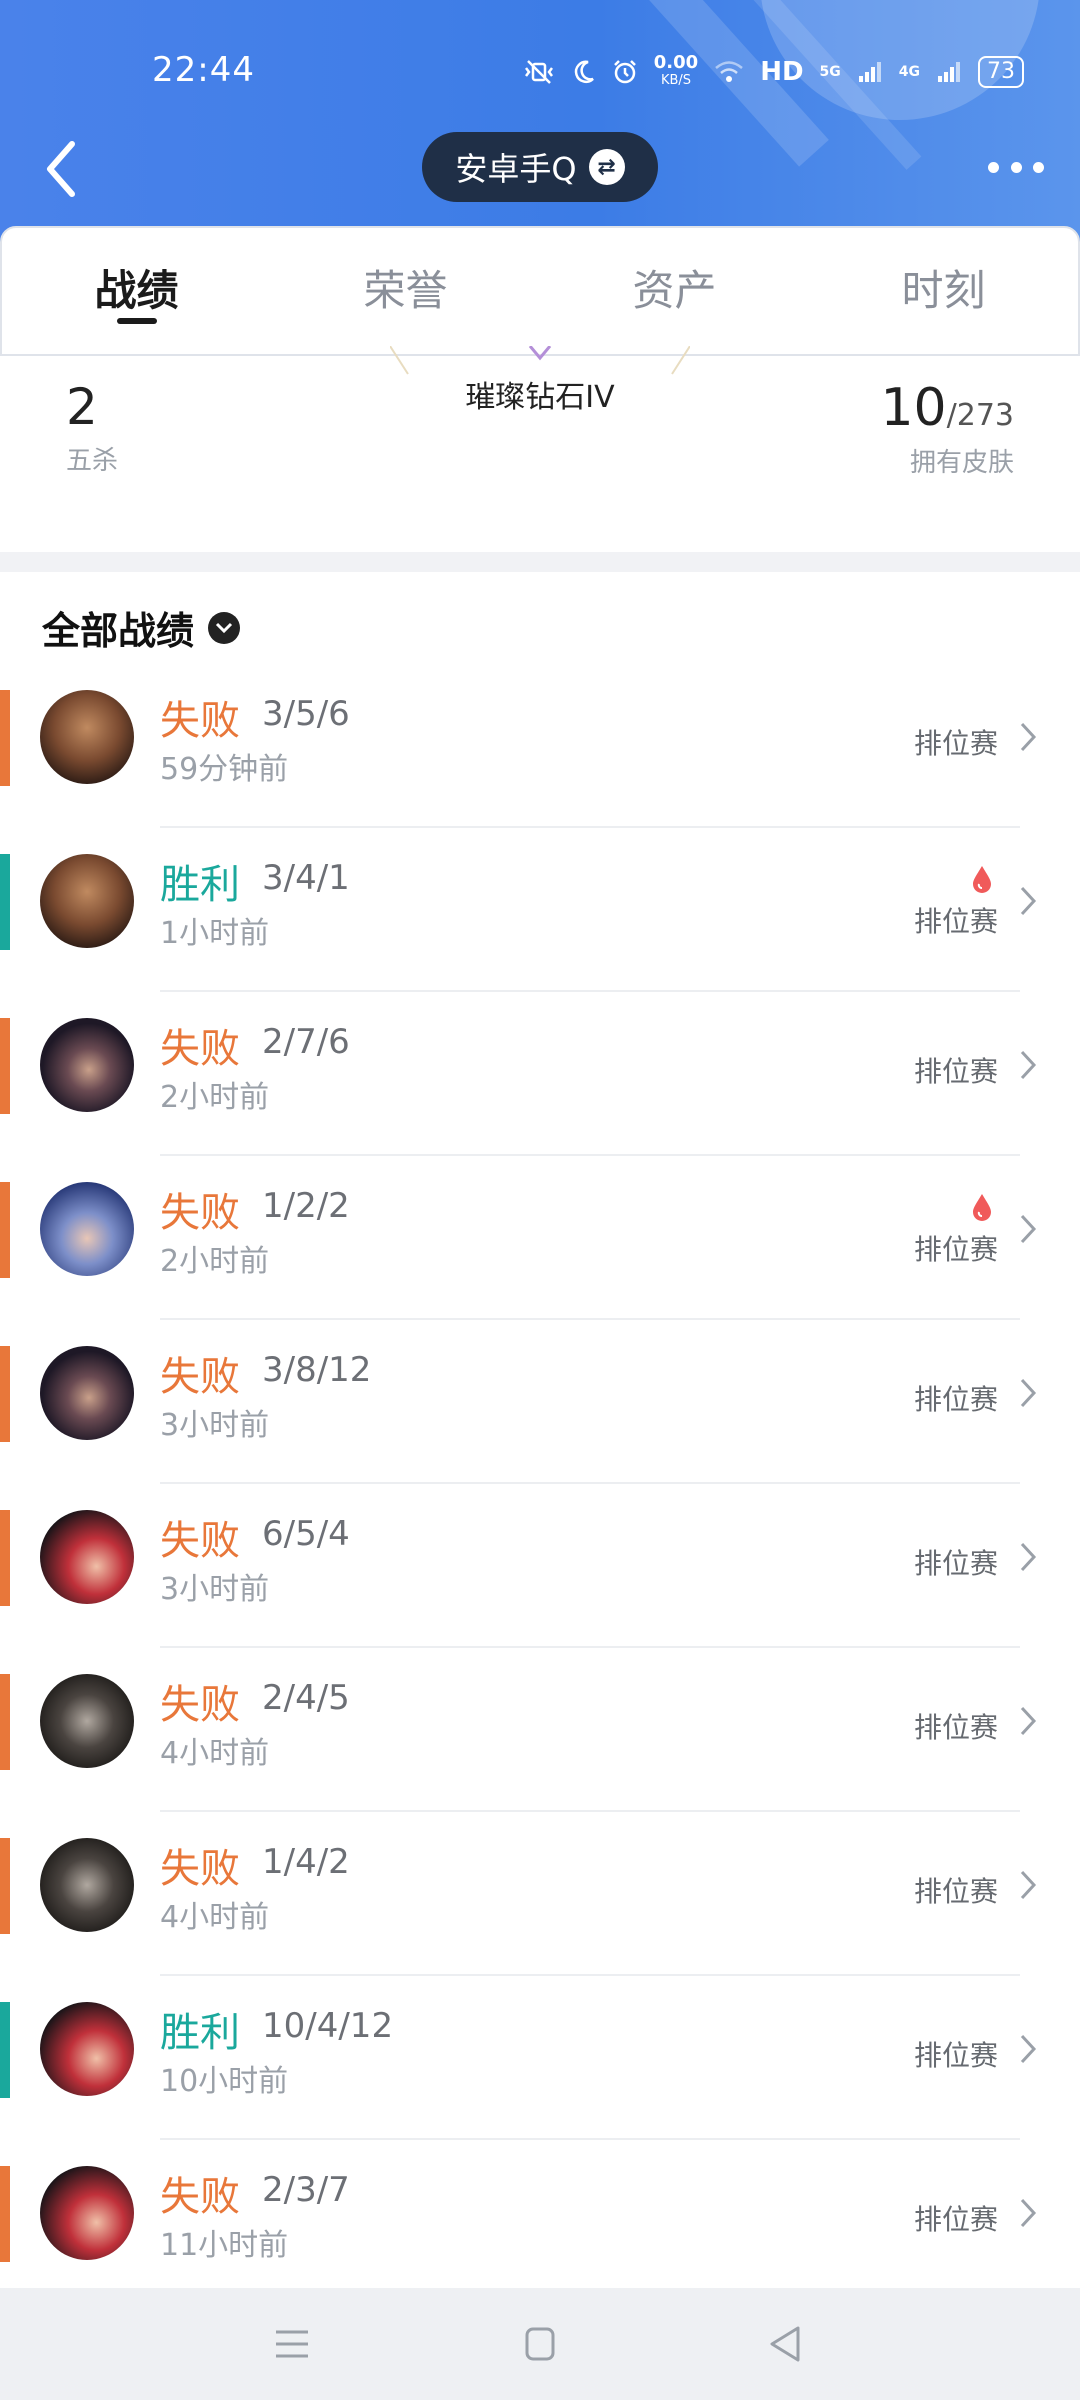  Describe the element at coordinates (540, 449) in the screenshot. I see `stats-summary: 2 五杀 璀璨钻石IV 10/273 拥有皮肤` at that location.